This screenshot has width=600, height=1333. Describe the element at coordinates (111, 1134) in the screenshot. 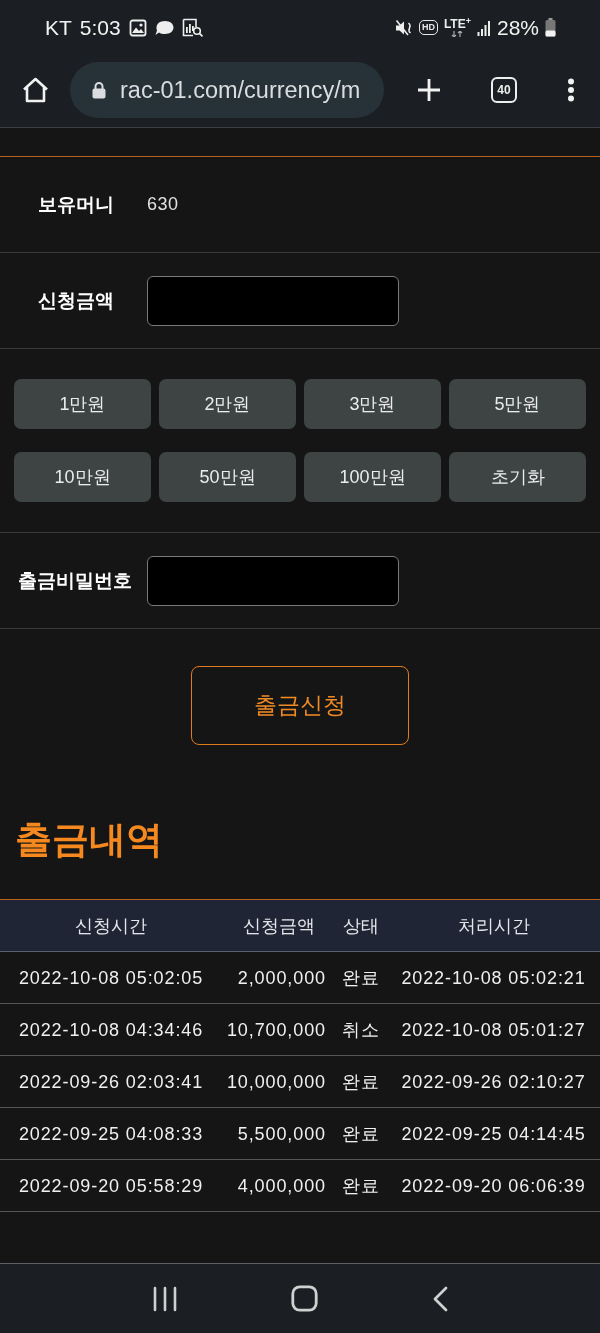

I see `table-cell-text: 2022-09-25 04:08:33` at that location.